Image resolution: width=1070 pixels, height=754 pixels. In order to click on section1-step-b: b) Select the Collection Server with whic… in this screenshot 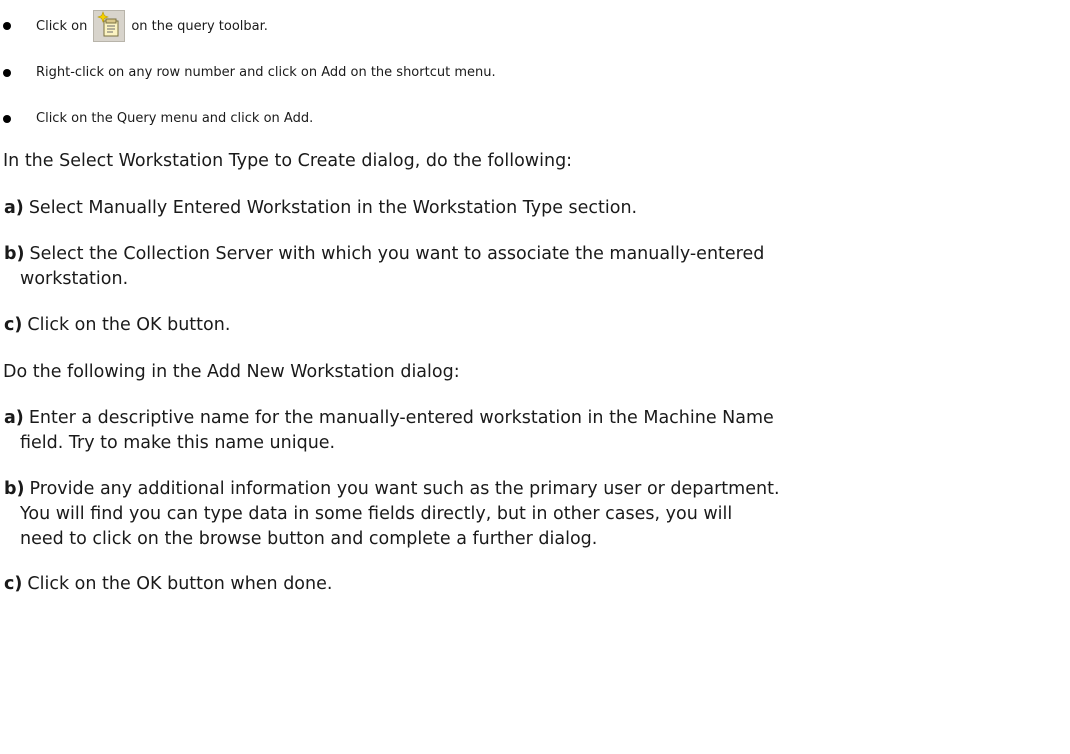, I will do `click(529, 267)`.